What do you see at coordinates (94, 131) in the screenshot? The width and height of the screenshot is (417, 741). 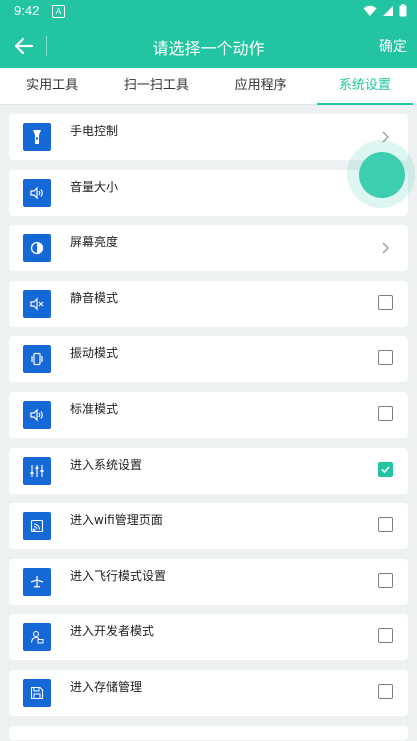 I see `list-item-label: 手电控制` at bounding box center [94, 131].